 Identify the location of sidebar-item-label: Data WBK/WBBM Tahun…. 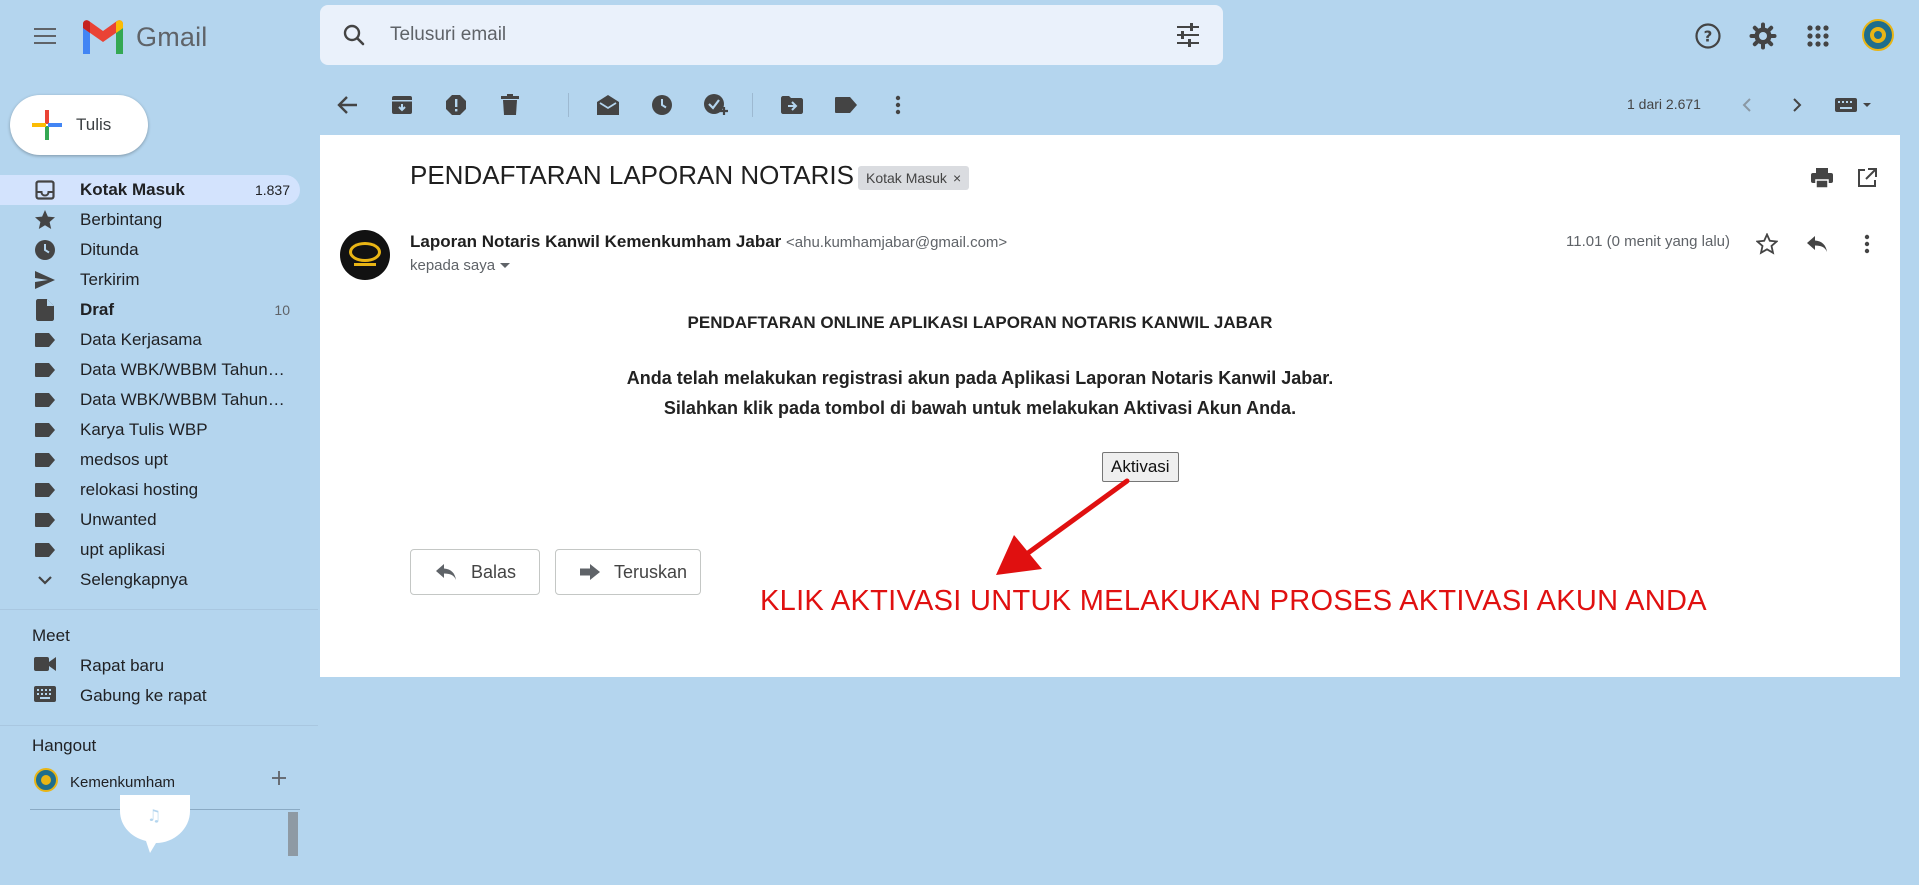
(182, 369).